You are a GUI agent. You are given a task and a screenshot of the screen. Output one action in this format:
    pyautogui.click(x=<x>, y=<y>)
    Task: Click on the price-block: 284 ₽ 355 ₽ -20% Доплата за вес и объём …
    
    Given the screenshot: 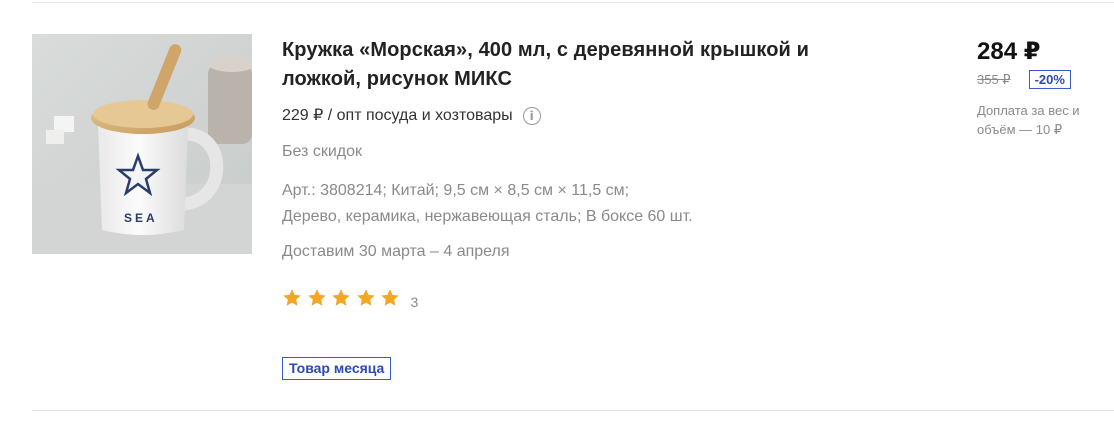 What is the action you would take?
    pyautogui.click(x=1042, y=88)
    